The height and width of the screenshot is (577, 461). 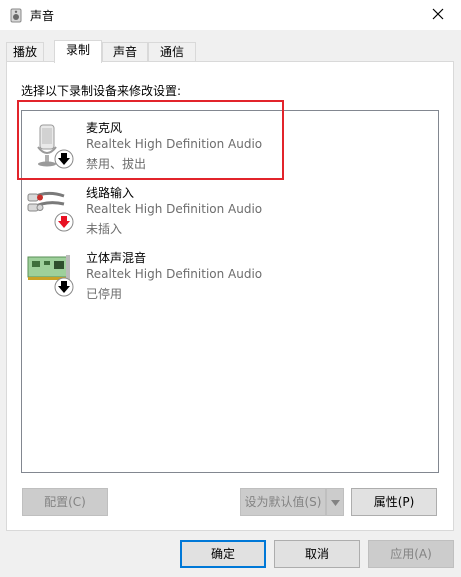 I want to click on device-status: 已停用, so click(x=104, y=294).